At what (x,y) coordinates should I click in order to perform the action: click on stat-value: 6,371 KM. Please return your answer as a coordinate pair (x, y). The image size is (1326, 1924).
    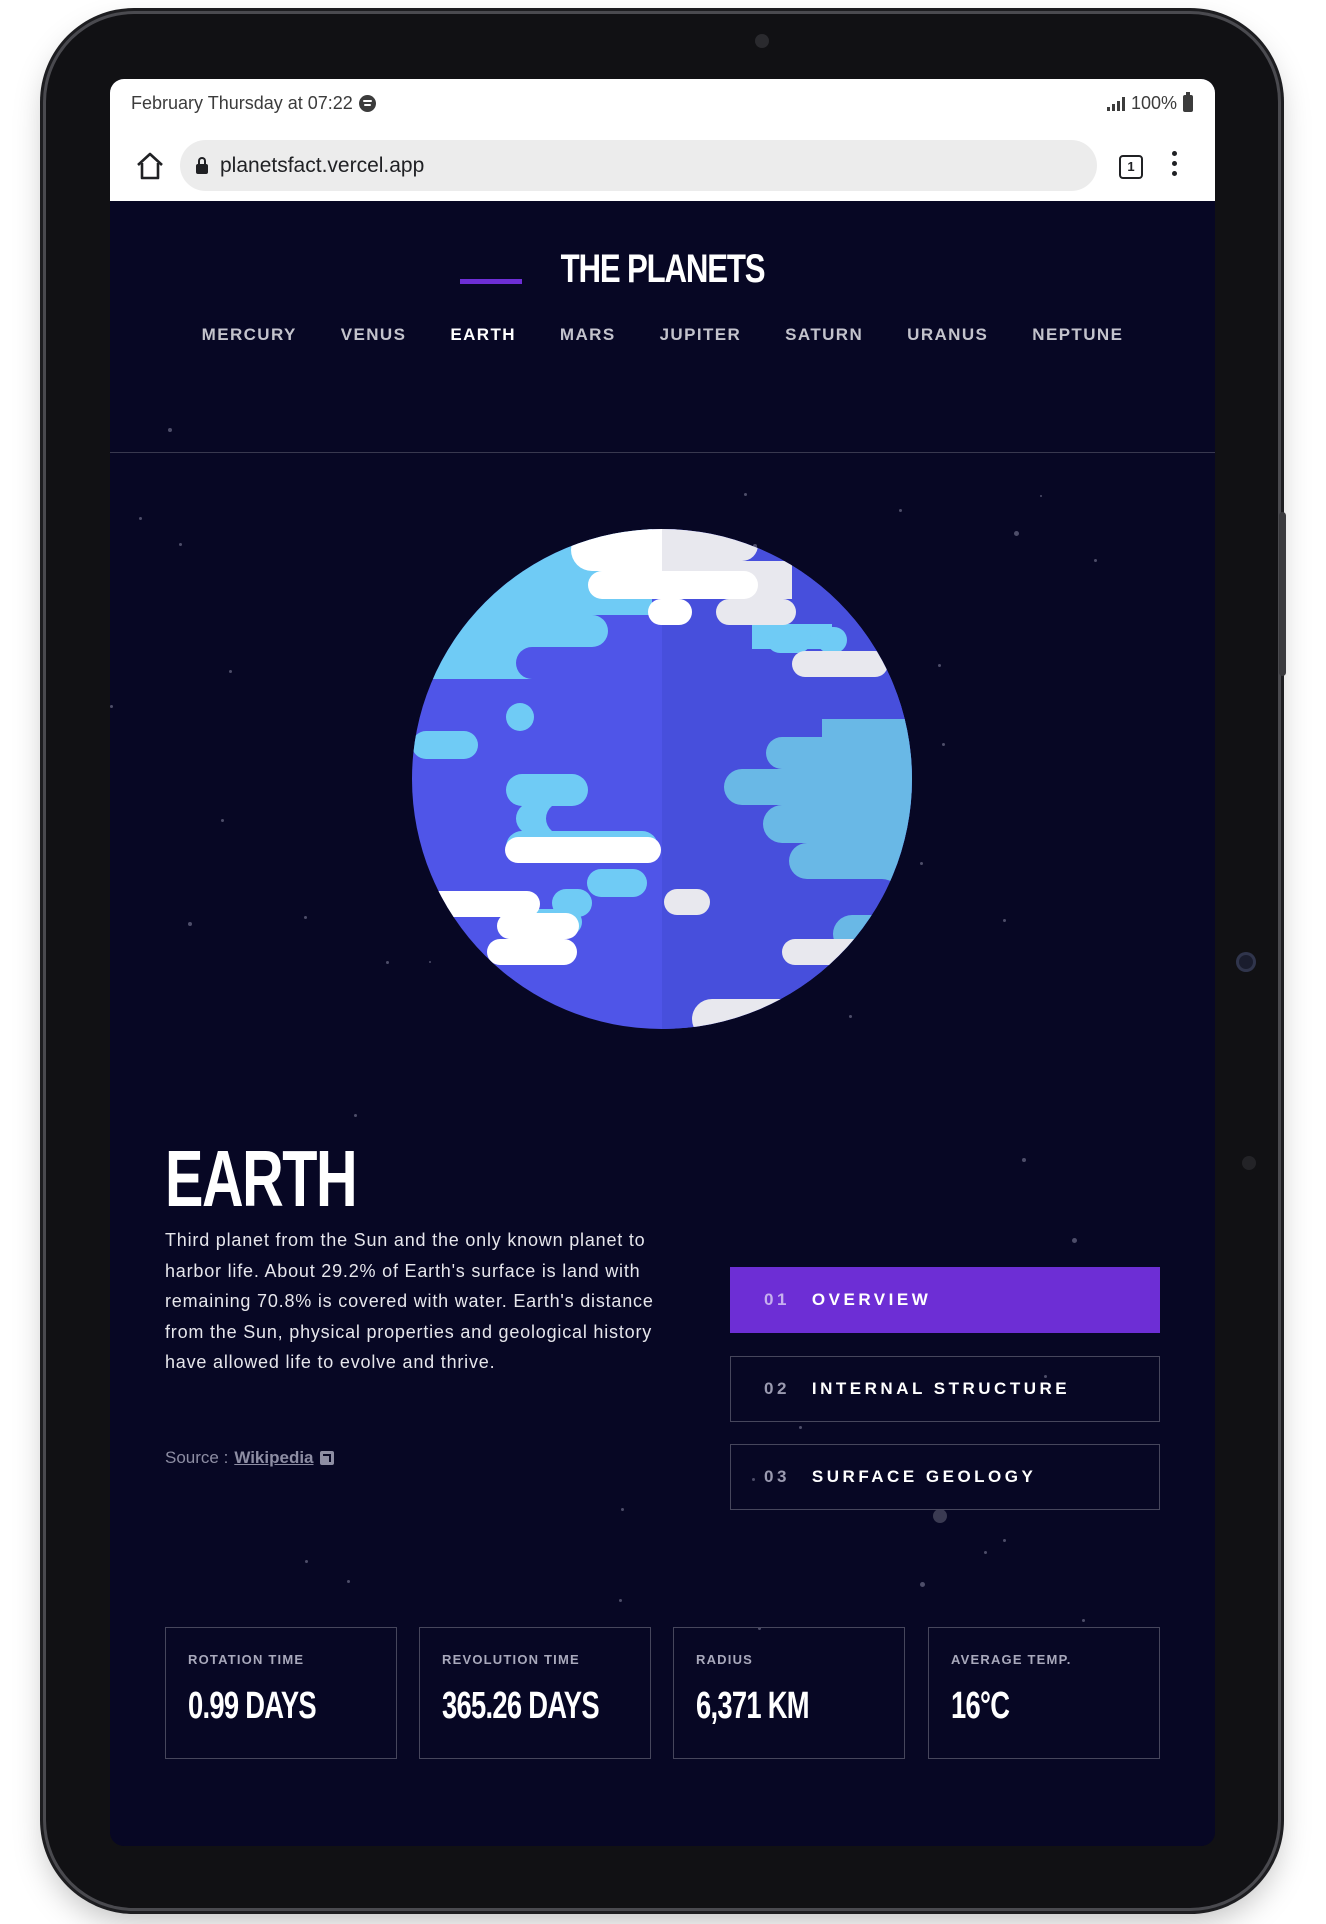
    Looking at the image, I should click on (753, 1706).